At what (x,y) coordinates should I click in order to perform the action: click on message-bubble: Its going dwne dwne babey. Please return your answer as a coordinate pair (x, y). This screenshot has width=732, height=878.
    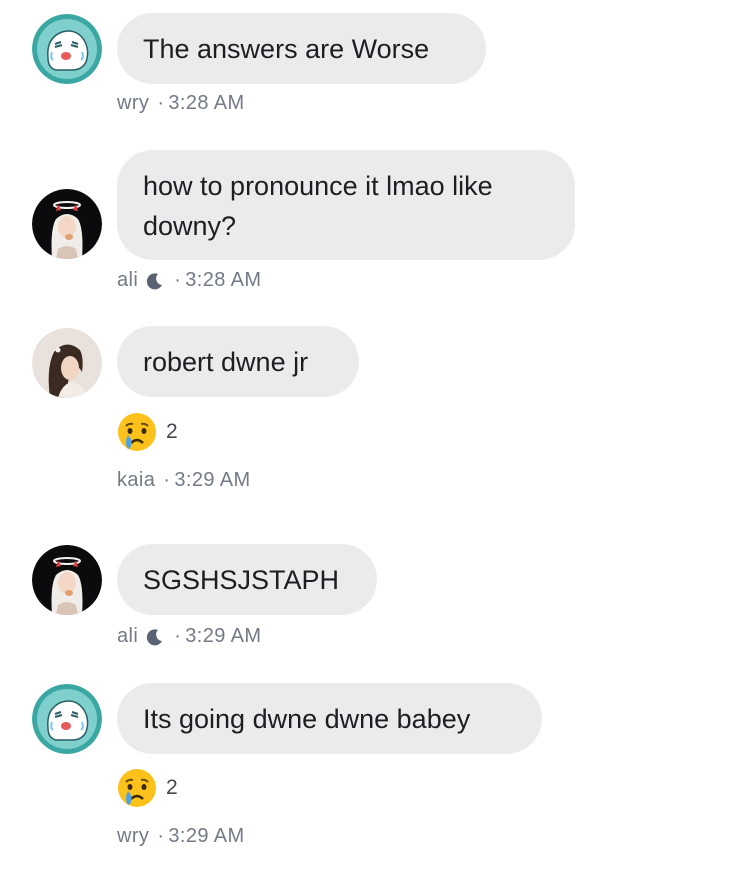
    Looking at the image, I should click on (329, 718).